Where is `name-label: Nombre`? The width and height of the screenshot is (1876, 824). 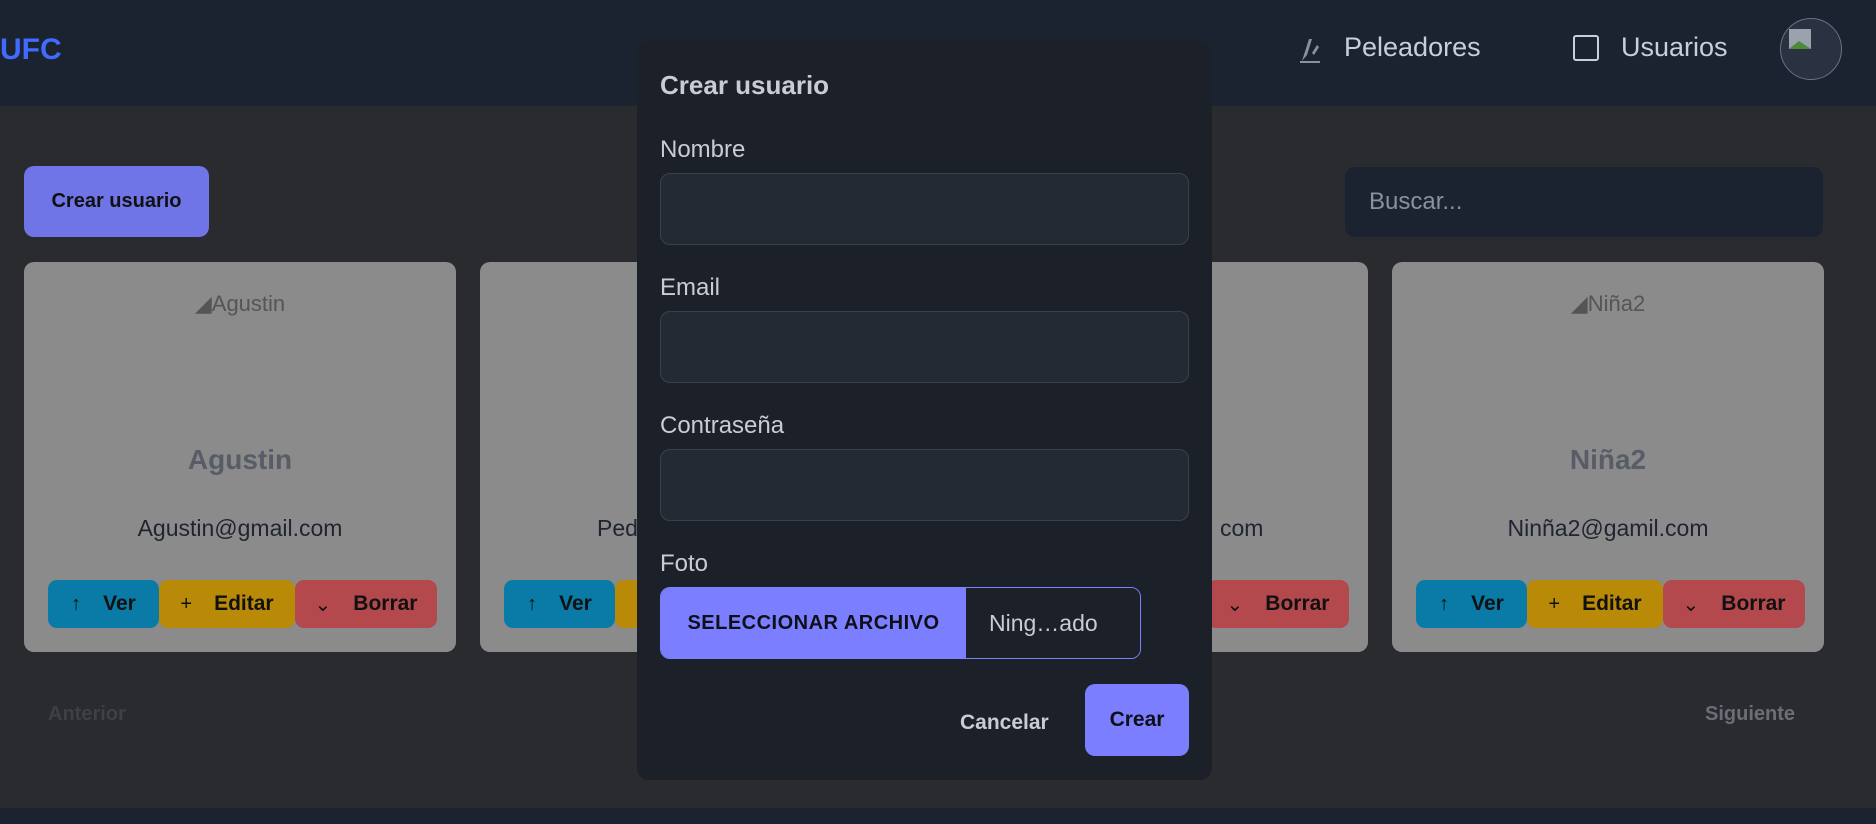
name-label: Nombre is located at coordinates (703, 149).